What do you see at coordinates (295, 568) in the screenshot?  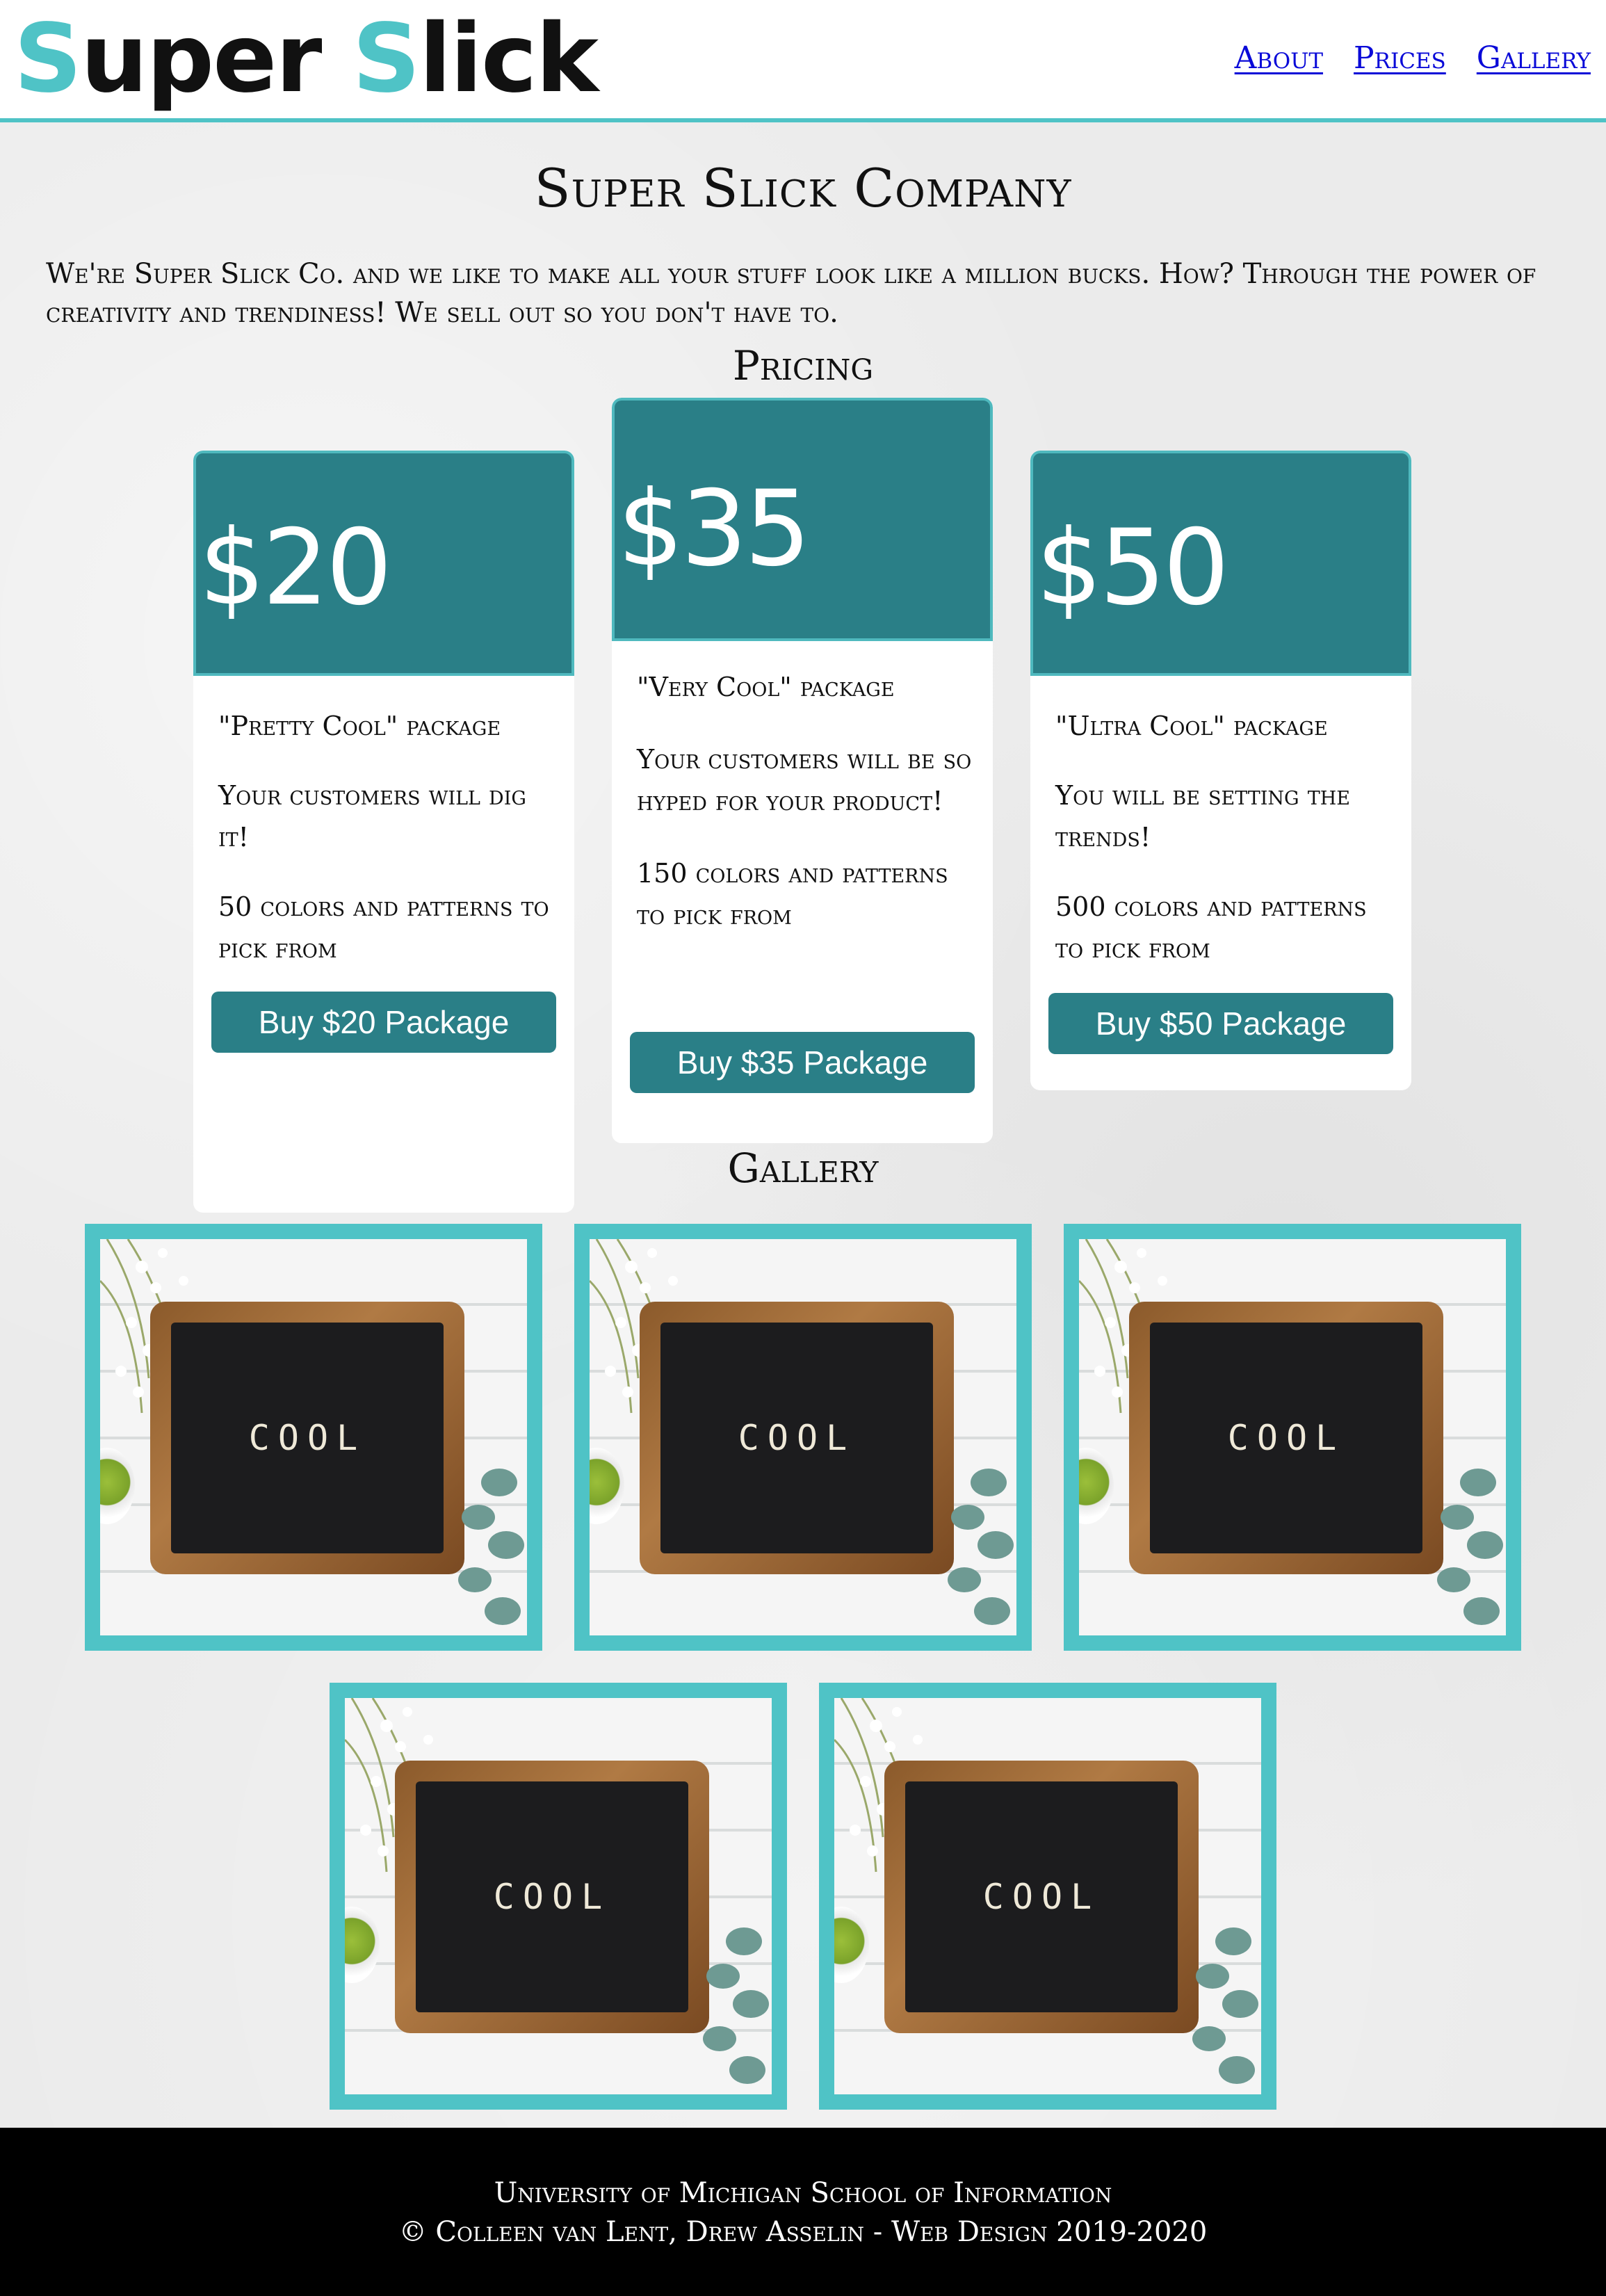 I see `price-label: $20` at bounding box center [295, 568].